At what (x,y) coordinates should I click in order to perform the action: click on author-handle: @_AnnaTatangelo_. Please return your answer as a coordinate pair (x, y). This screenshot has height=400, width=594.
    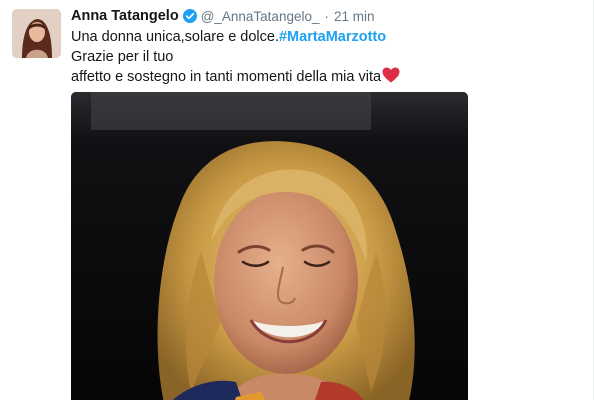
    Looking at the image, I should click on (260, 16).